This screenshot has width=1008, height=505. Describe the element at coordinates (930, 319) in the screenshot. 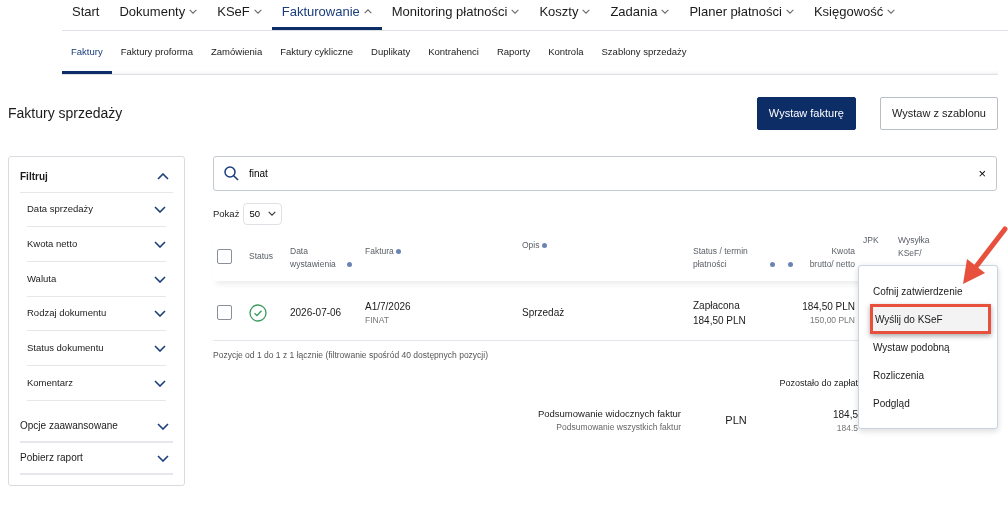

I see `menu-item: Wyślij do KSeF` at that location.